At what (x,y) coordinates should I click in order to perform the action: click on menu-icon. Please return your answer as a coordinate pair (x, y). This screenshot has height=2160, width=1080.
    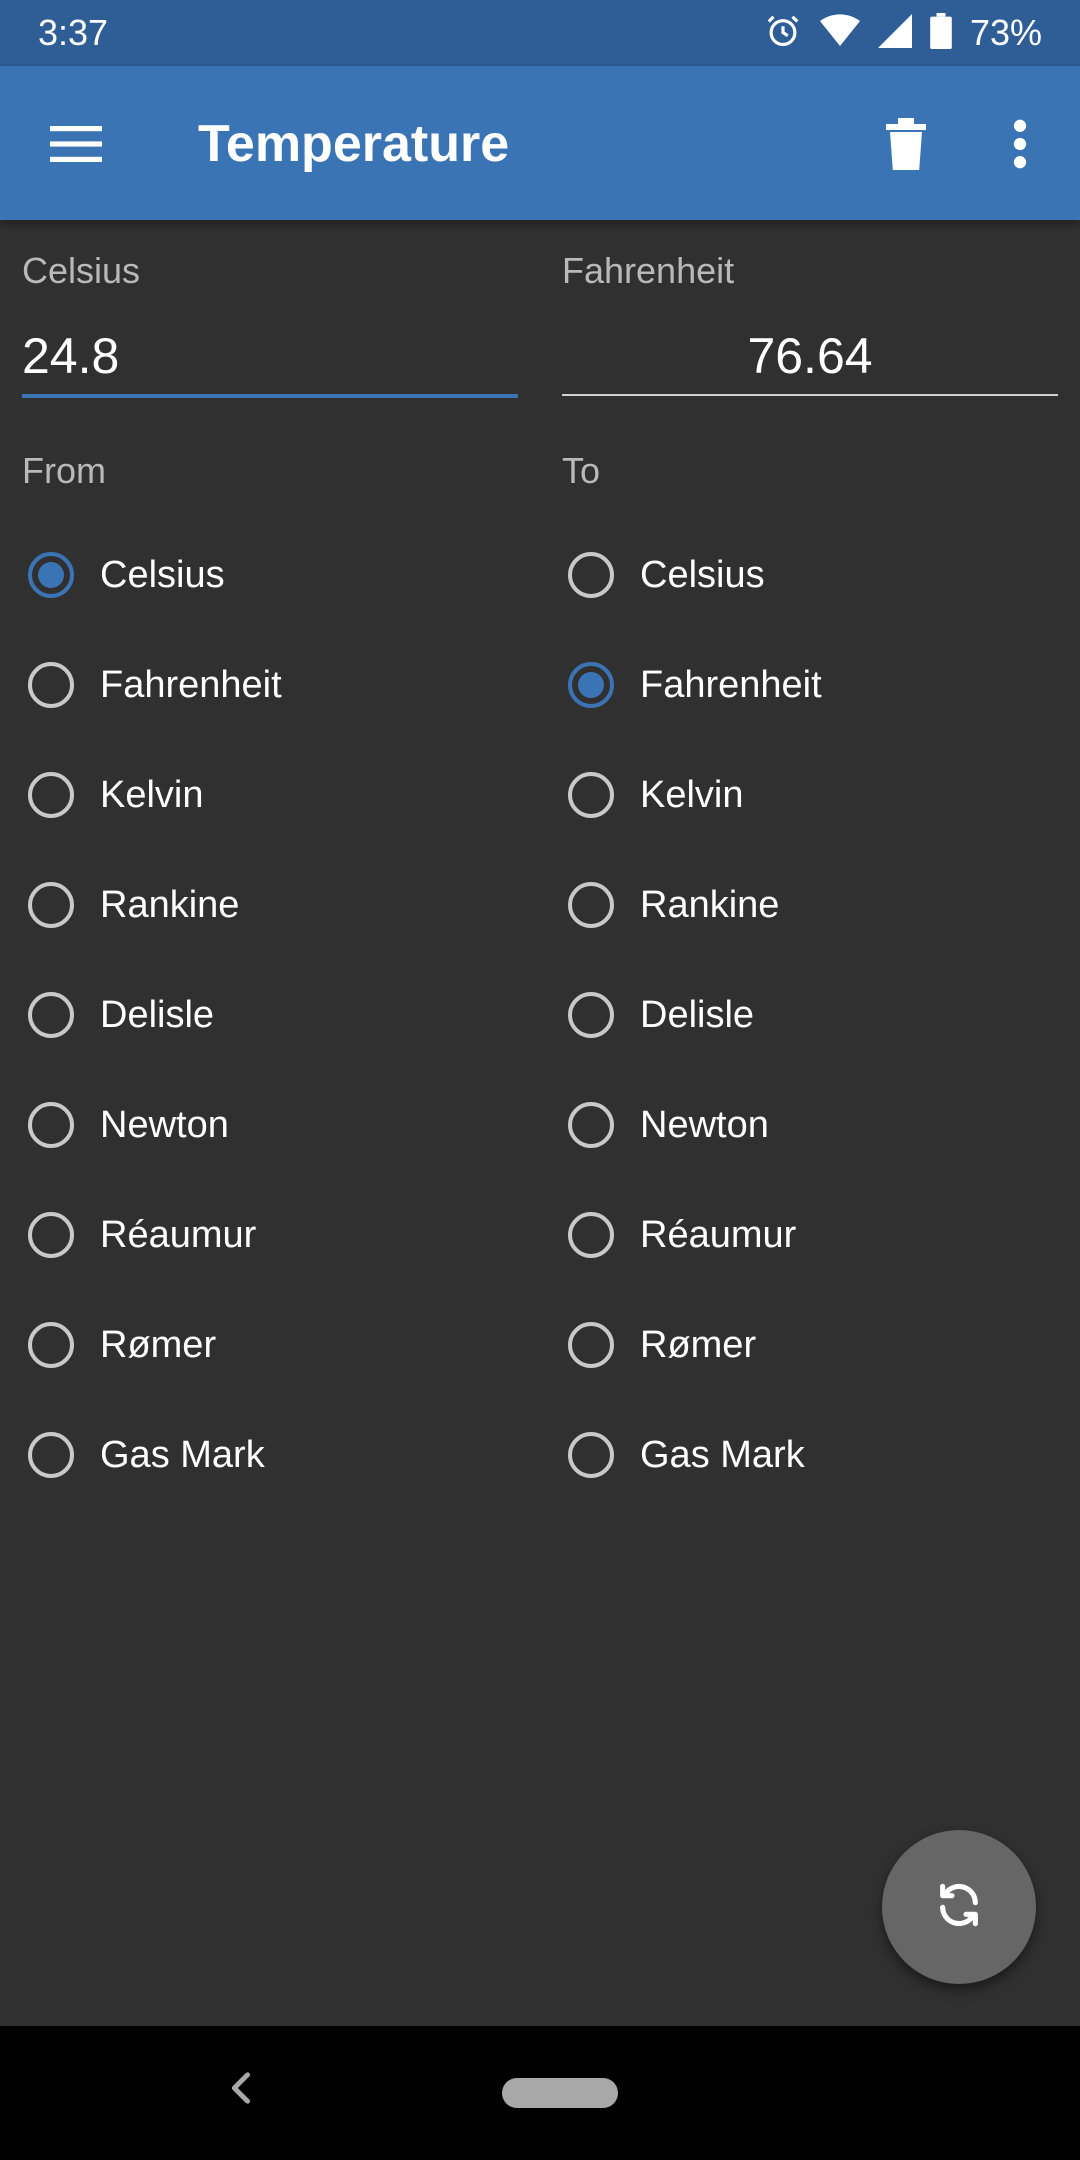
    Looking at the image, I should click on (76, 146).